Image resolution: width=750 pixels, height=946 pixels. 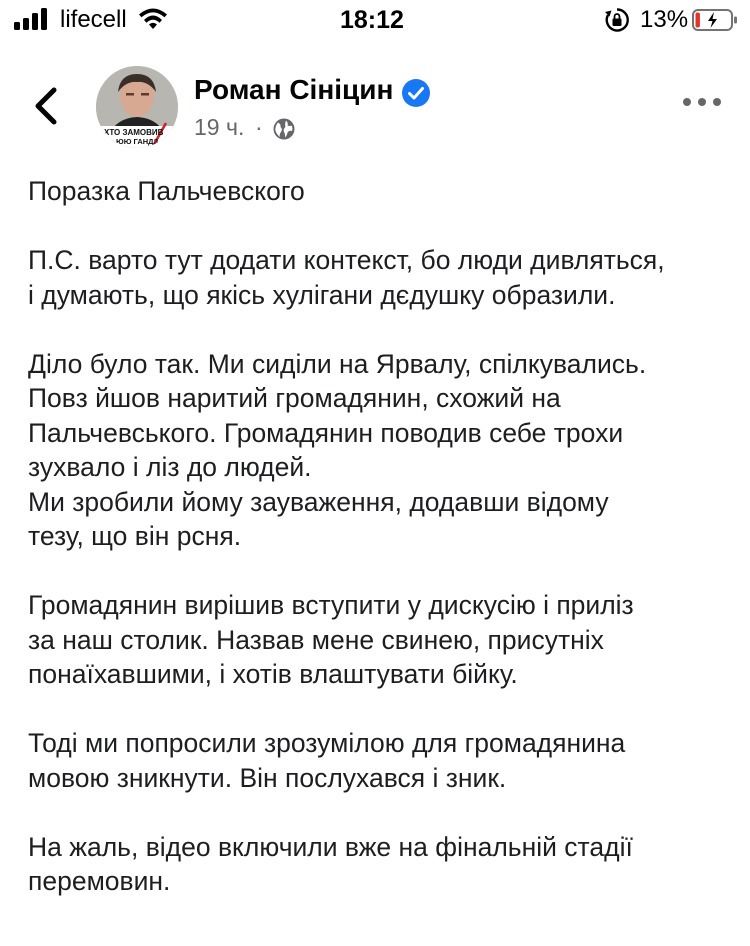 What do you see at coordinates (372, 20) in the screenshot?
I see `status-time: 18:12` at bounding box center [372, 20].